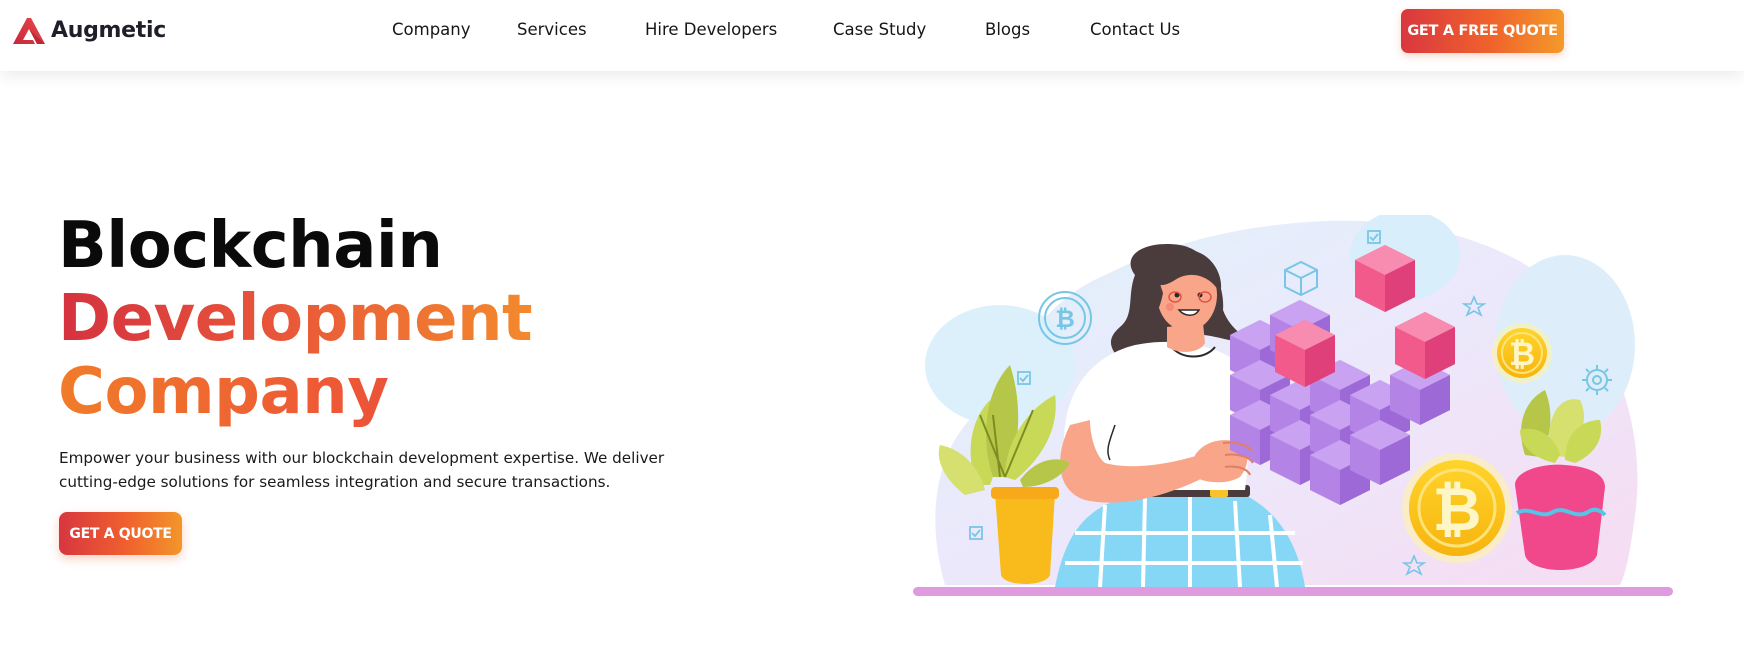 This screenshot has width=1744, height=645. I want to click on bitcoin-coin-large-icon: ₿, so click(1457, 508).